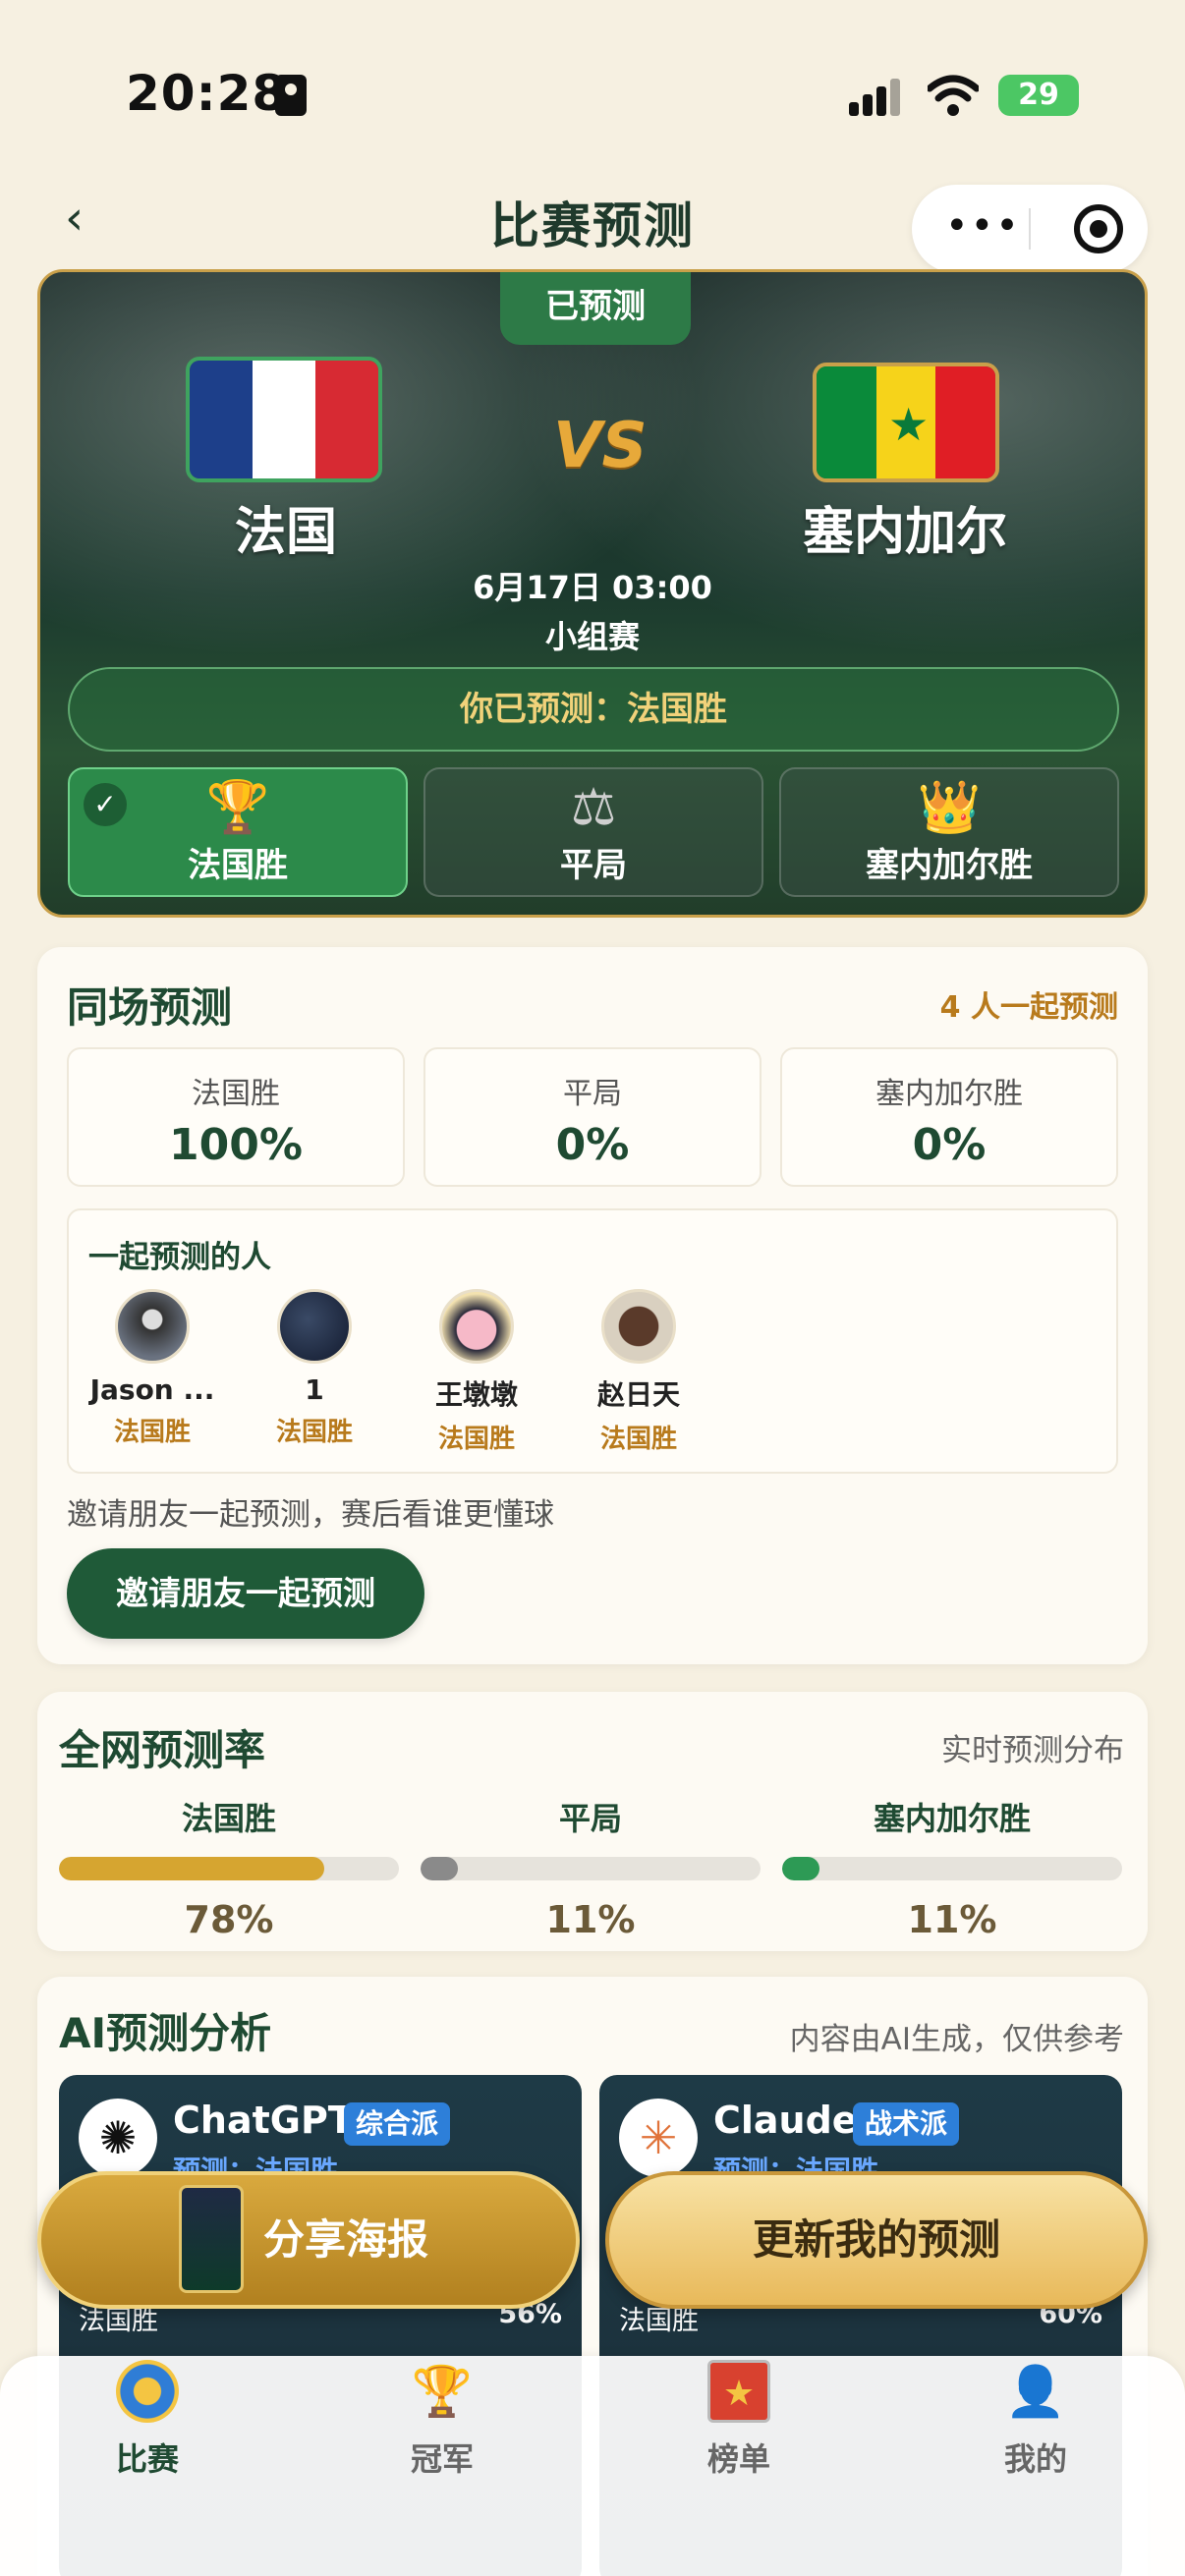 Image resolution: width=1185 pixels, height=2576 pixels. Describe the element at coordinates (346, 2239) in the screenshot. I see `share-label: 分享海报` at that location.